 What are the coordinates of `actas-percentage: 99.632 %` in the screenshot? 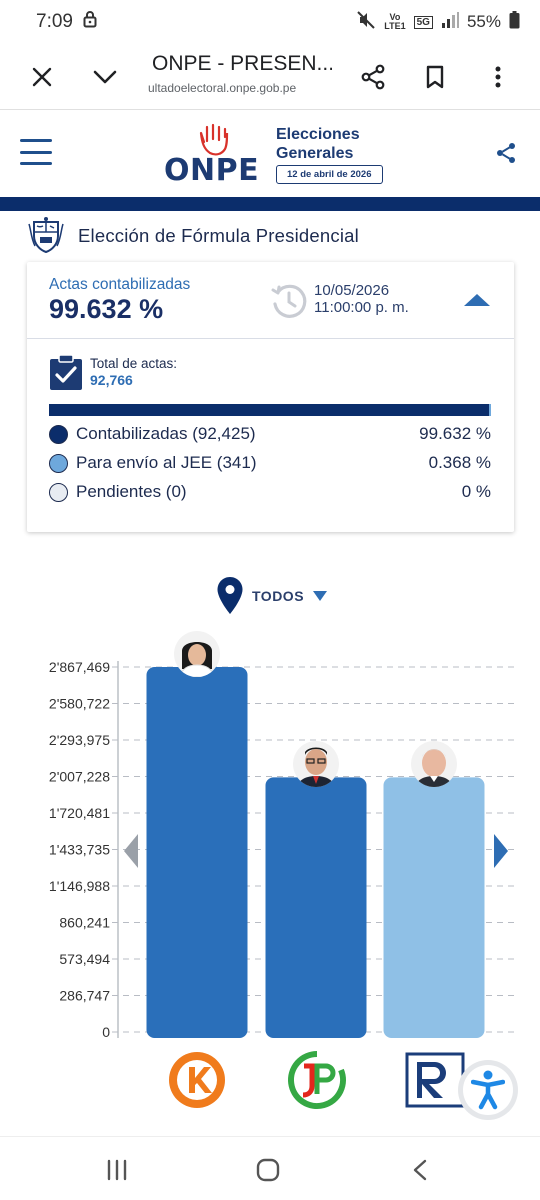 It's located at (106, 309).